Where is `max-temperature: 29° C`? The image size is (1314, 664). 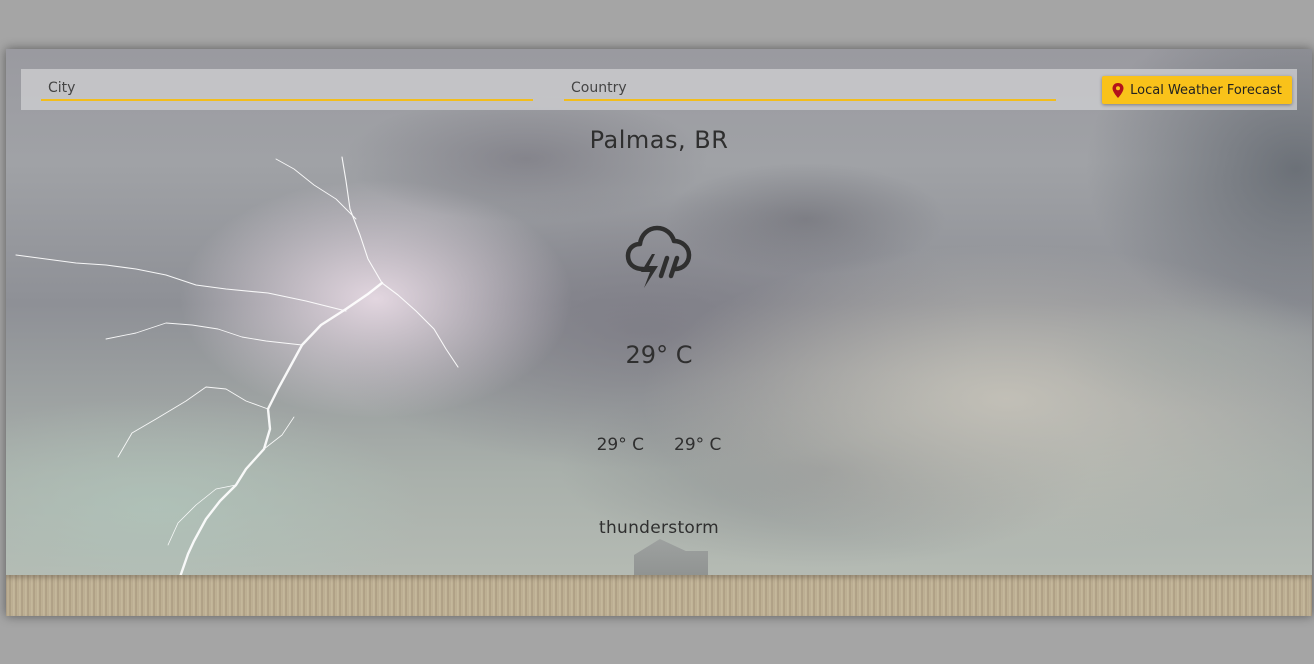 max-temperature: 29° C is located at coordinates (698, 445).